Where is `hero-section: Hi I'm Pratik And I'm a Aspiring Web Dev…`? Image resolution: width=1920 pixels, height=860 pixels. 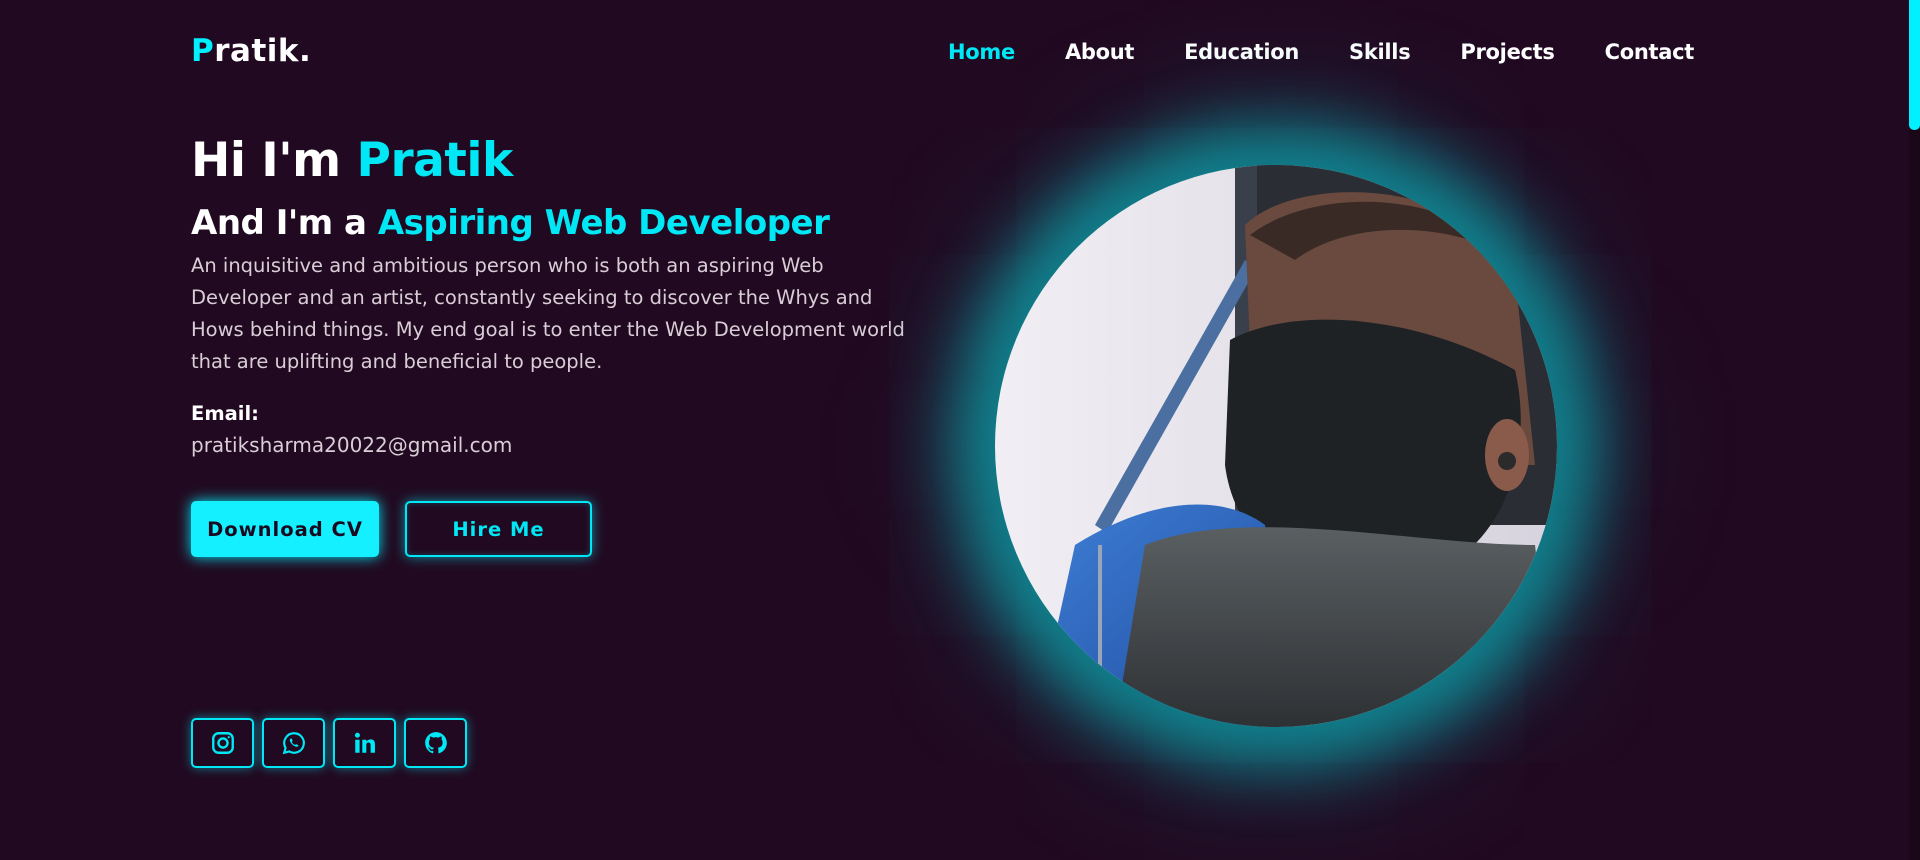
hero-section: Hi I'm Pratik And I'm a Aspiring Web Dev… is located at coordinates (561, 294).